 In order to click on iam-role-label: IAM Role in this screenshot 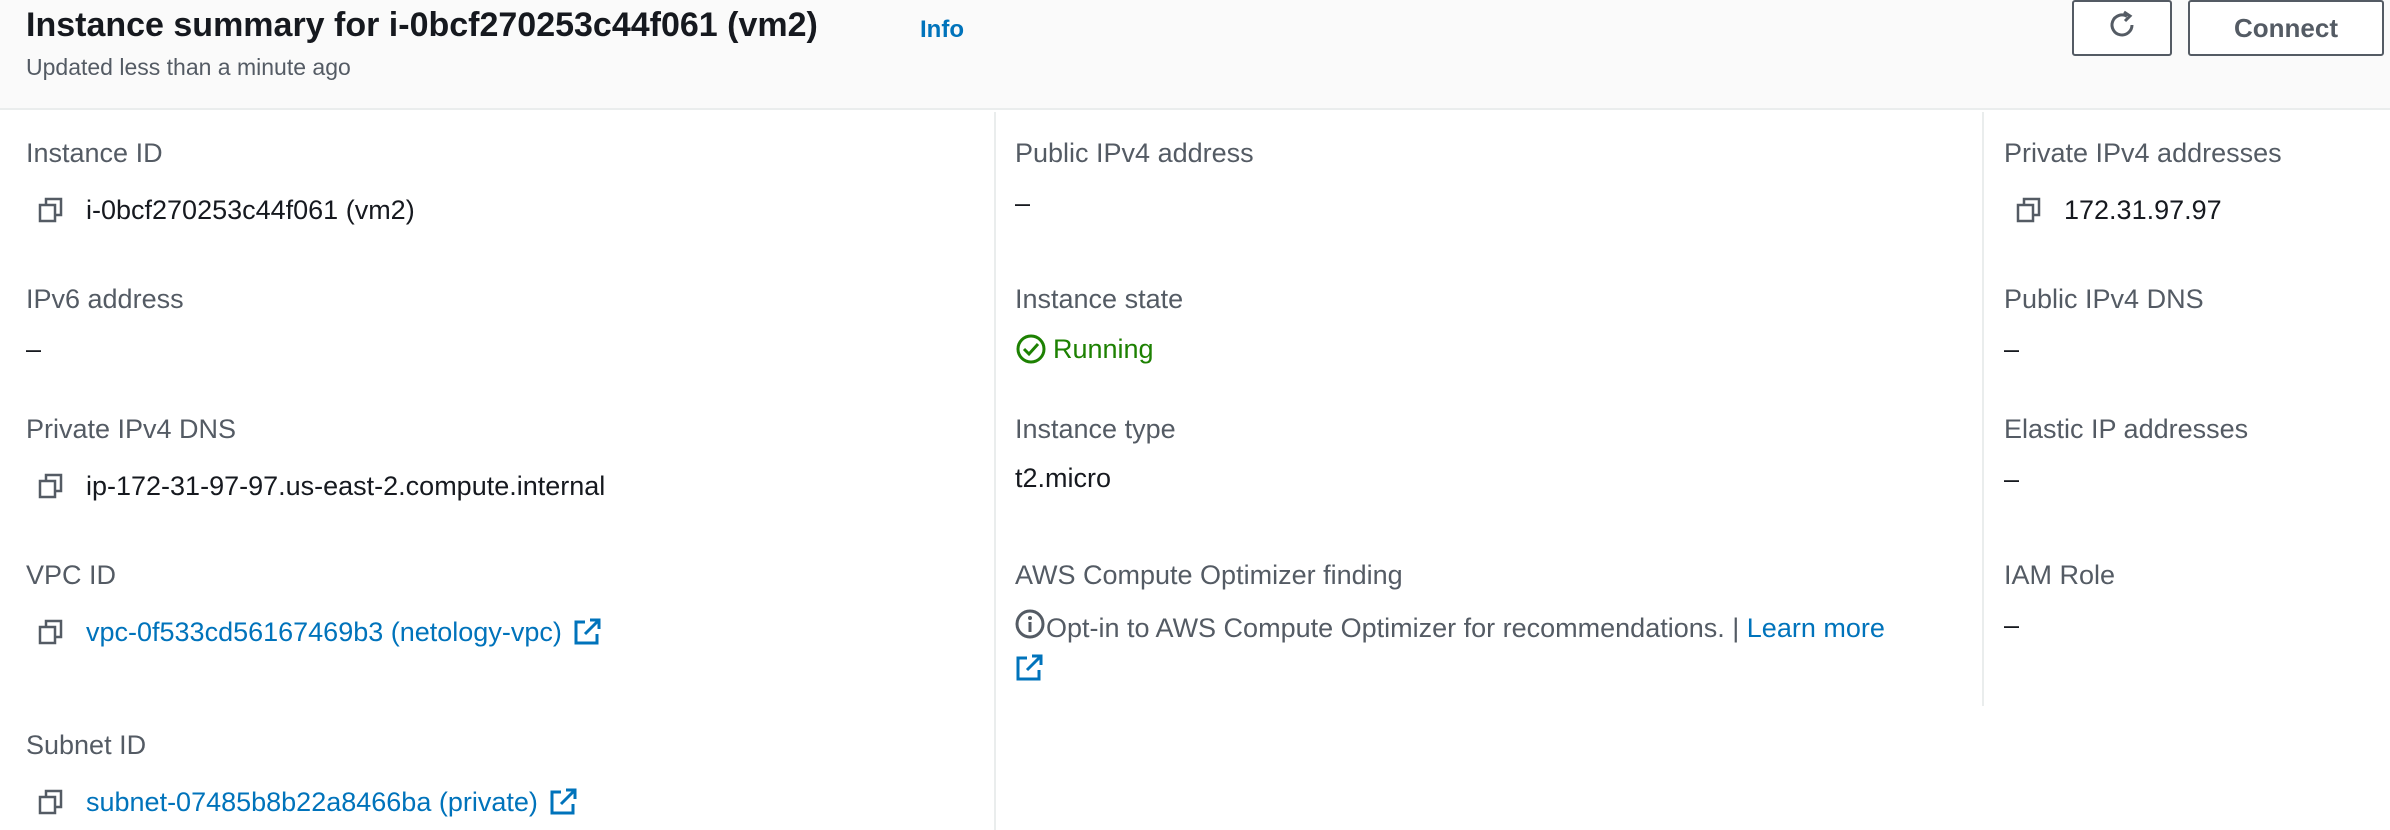, I will do `click(2060, 575)`.